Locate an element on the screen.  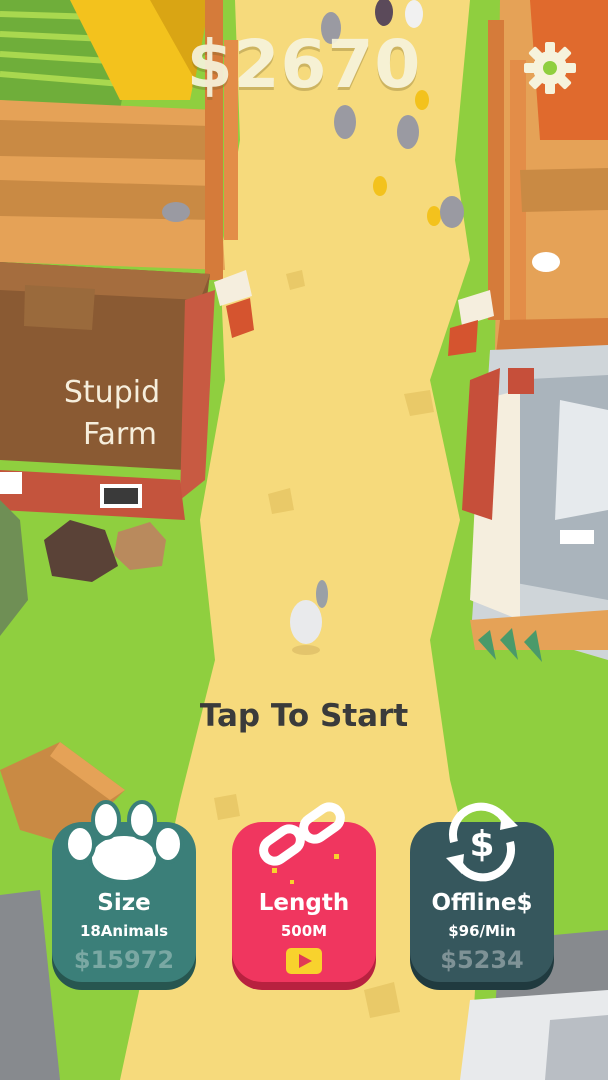
size-upgrade-button: Size 18Animals $15972 is located at coordinates (124, 895).